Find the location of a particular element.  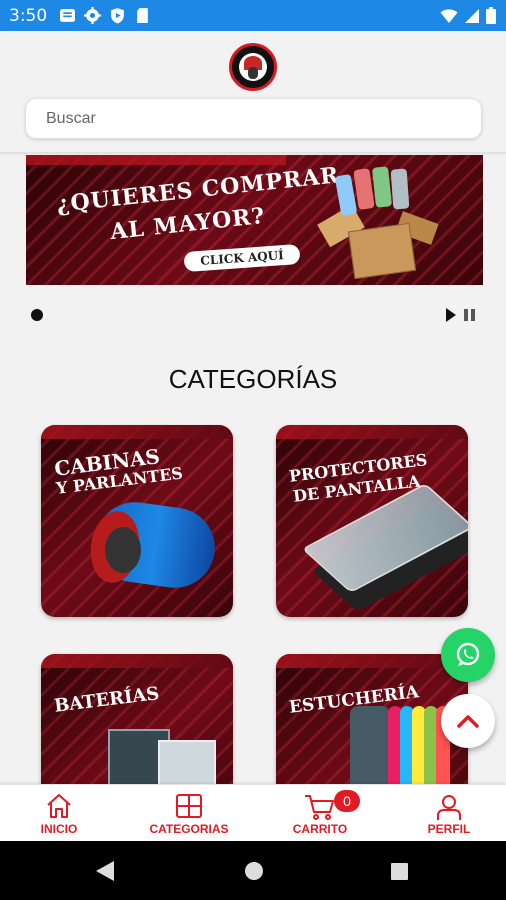

bottom-navigation: INICIO CATEGORIAS CARRITO PERFIL is located at coordinates (253, 812).